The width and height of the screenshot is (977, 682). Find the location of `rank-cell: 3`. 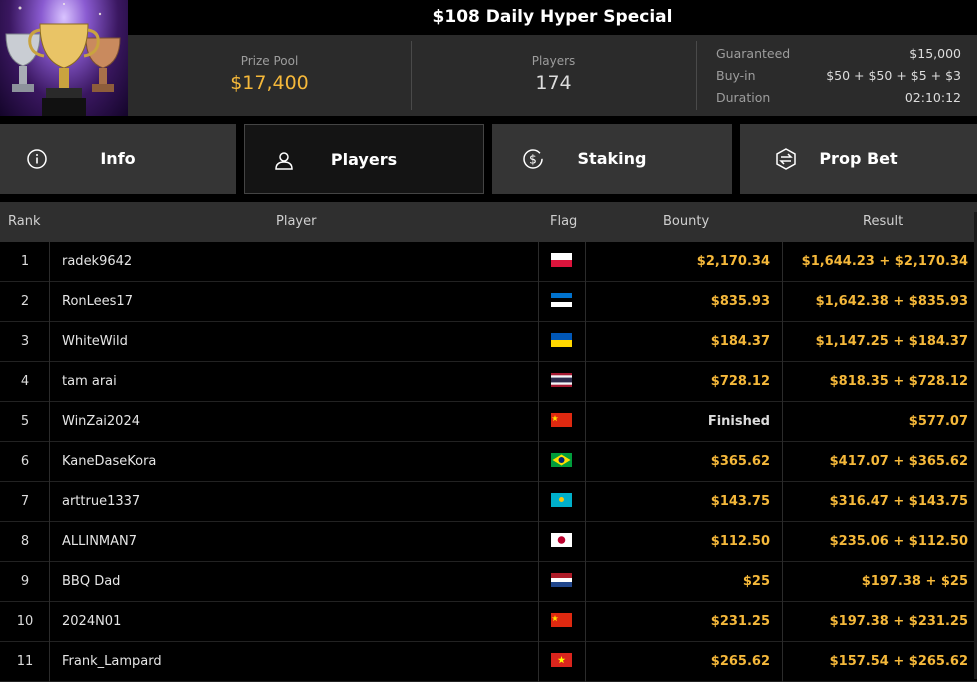

rank-cell: 3 is located at coordinates (25, 341).